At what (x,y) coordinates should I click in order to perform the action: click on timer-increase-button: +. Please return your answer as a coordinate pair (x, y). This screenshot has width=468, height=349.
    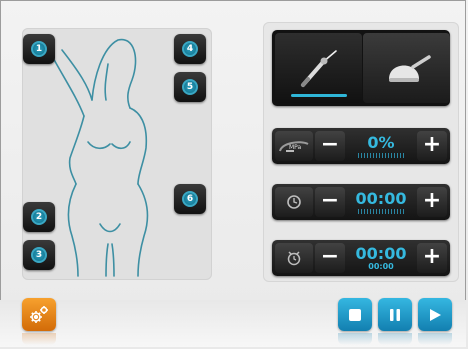
    Looking at the image, I should click on (432, 258).